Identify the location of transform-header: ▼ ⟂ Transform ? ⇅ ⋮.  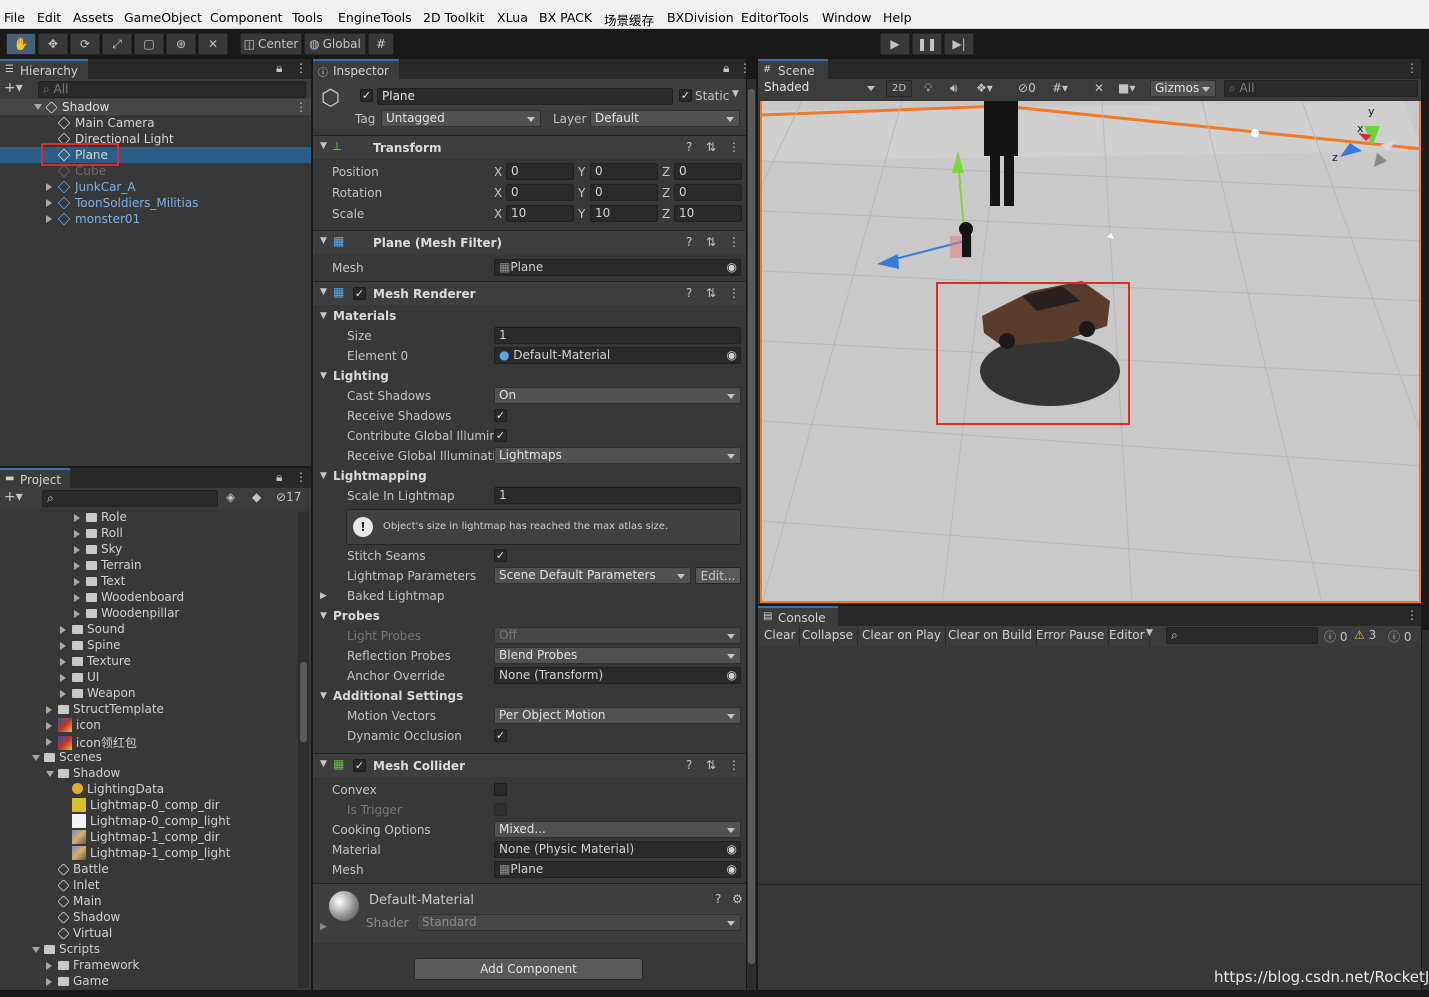
(529, 147).